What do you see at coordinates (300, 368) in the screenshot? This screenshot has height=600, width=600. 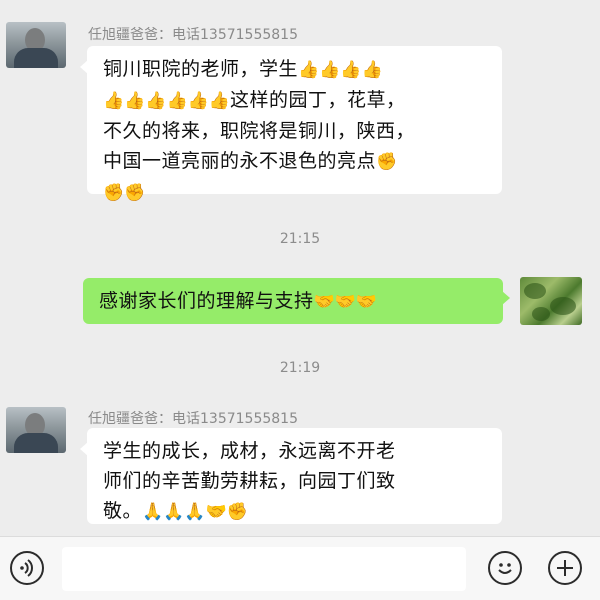 I see `timestamp: 21:19` at bounding box center [300, 368].